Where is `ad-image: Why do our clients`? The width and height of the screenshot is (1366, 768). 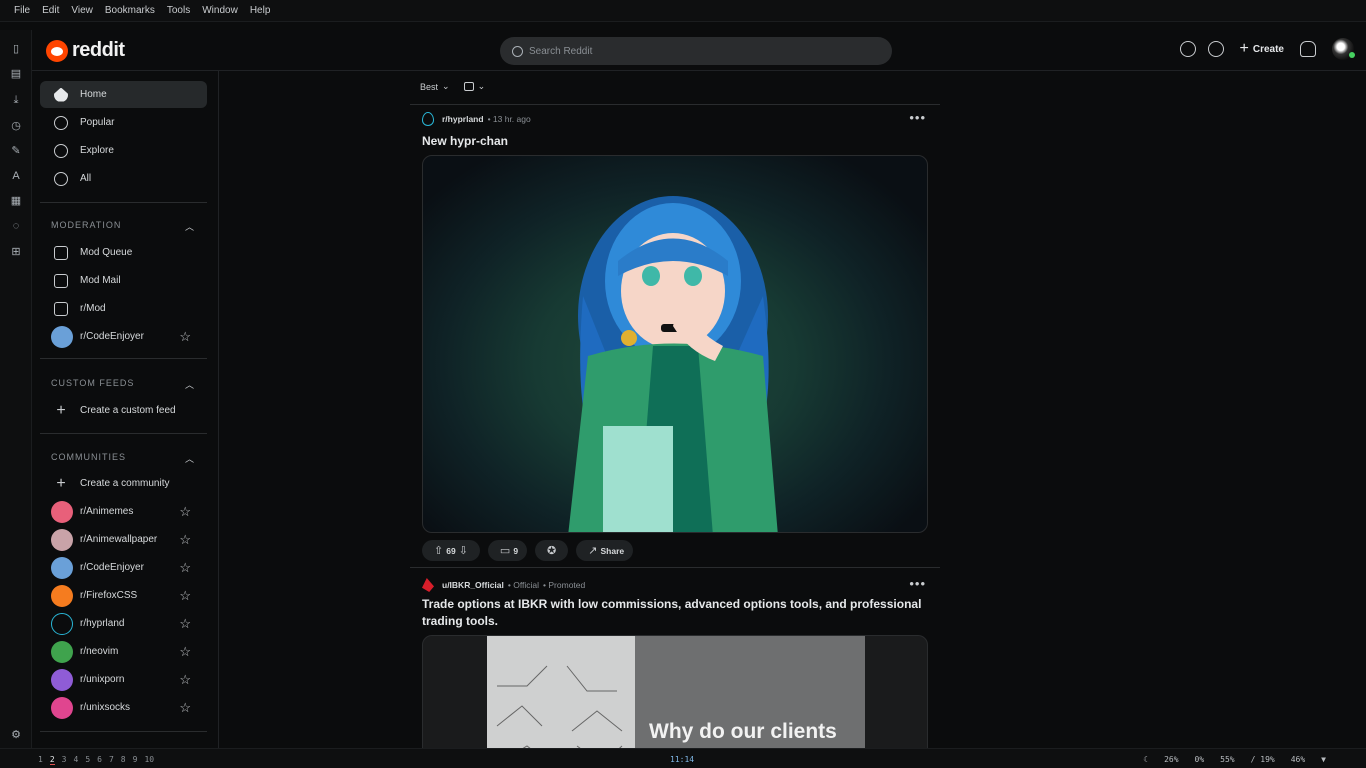 ad-image: Why do our clients is located at coordinates (675, 691).